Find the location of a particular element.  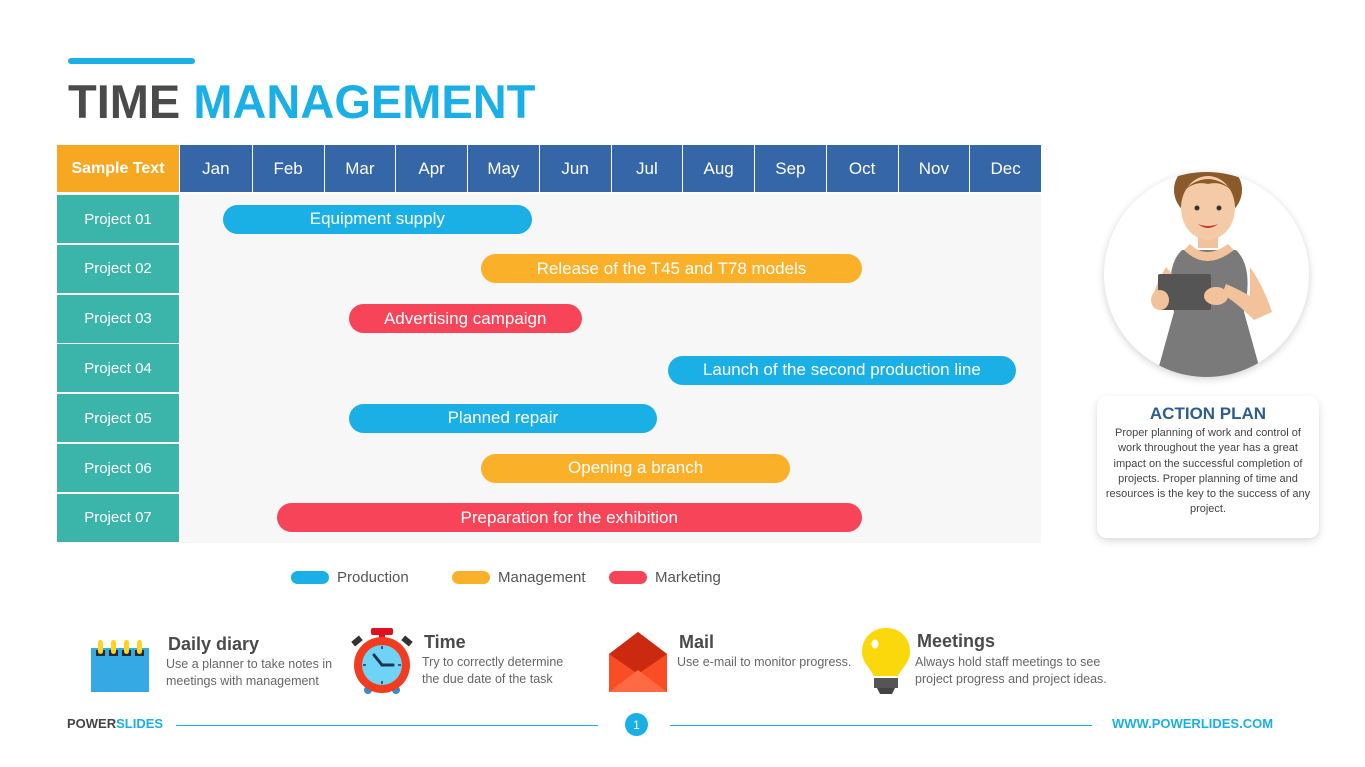

feature-desc-line1: Try to correctly determine is located at coordinates (493, 662).